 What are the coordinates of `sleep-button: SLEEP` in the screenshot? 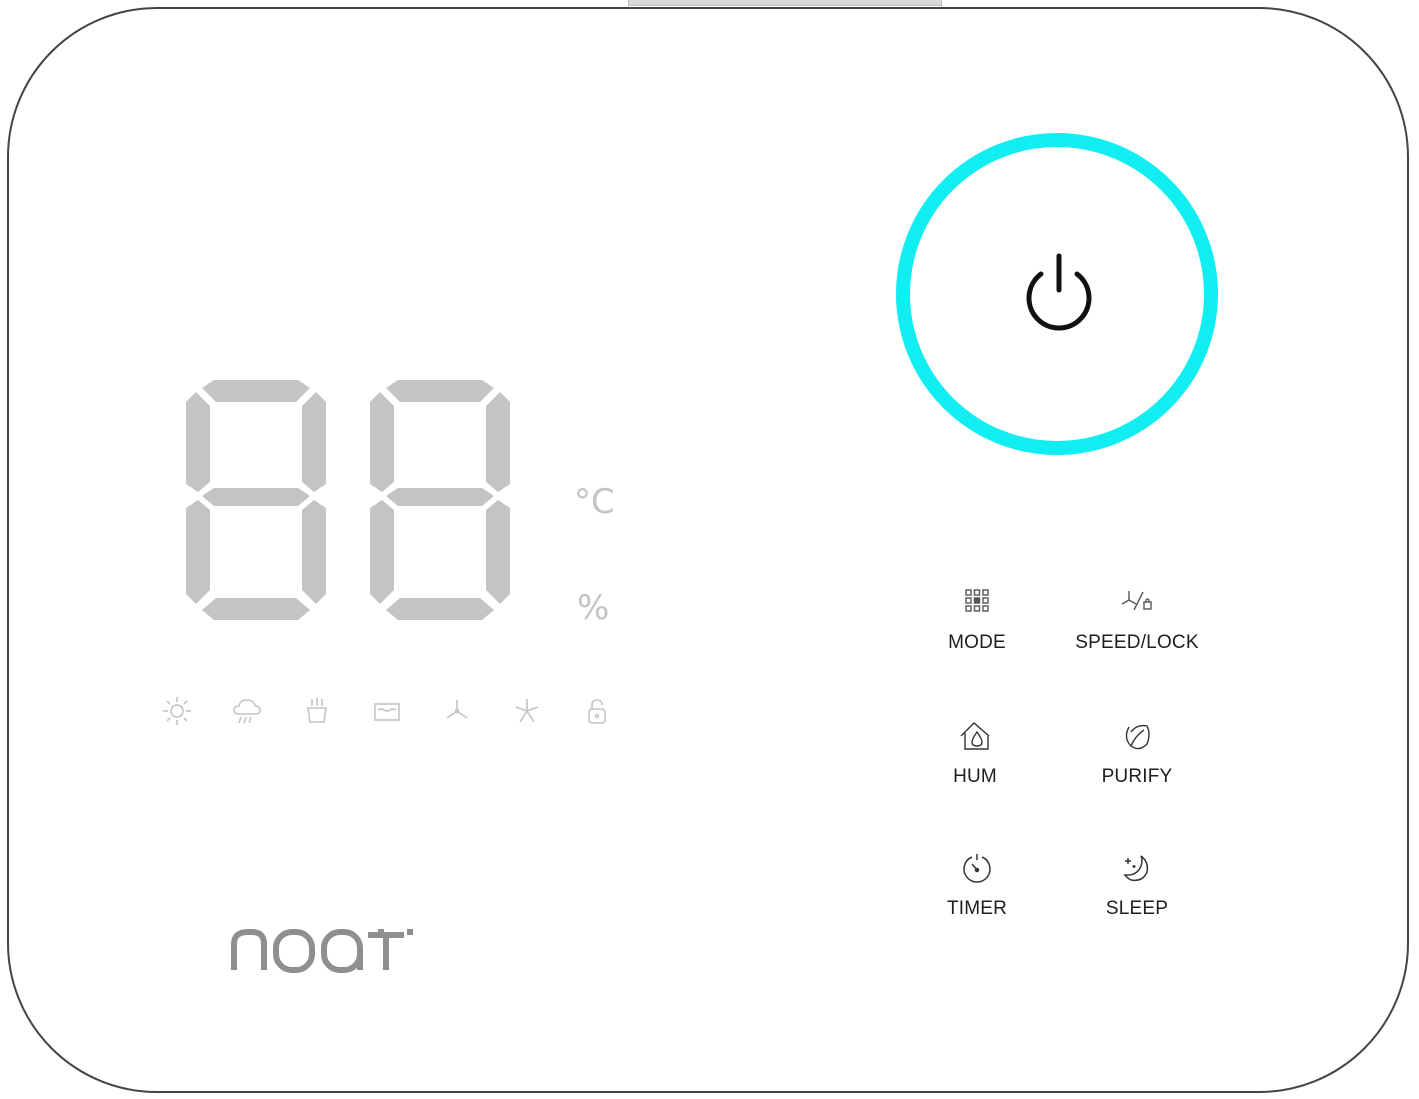 It's located at (1137, 888).